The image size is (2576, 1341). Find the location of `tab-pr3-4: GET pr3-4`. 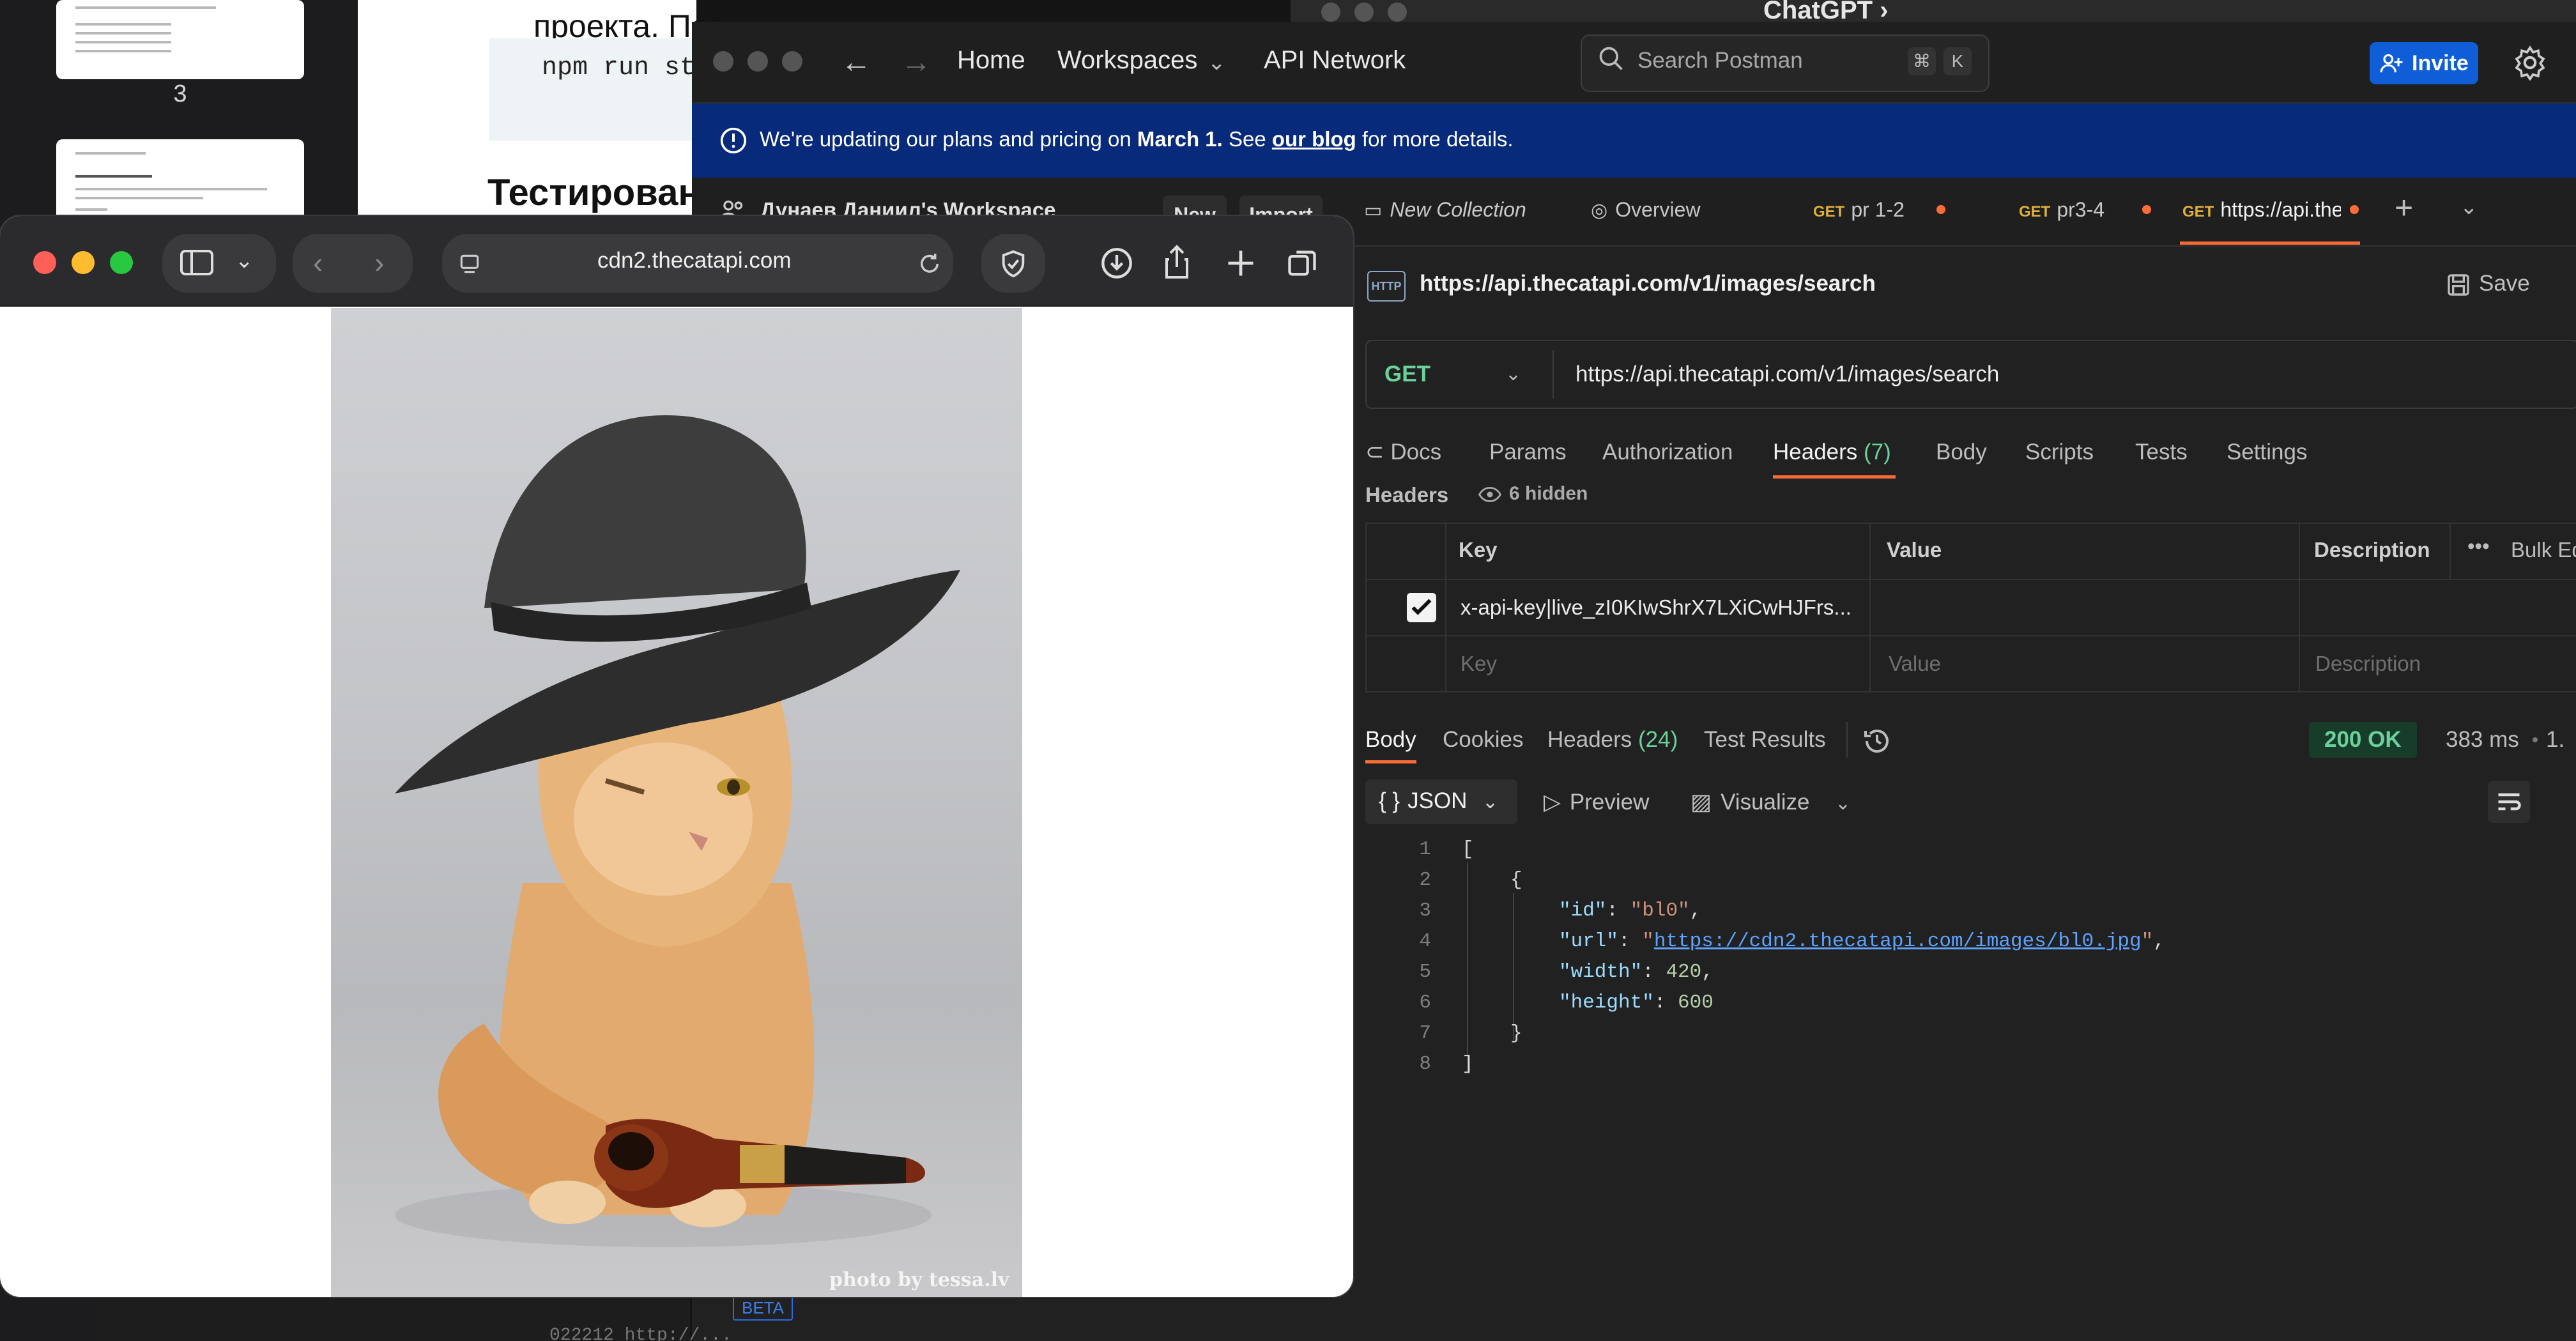

tab-pr3-4: GET pr3-4 is located at coordinates (2061, 210).